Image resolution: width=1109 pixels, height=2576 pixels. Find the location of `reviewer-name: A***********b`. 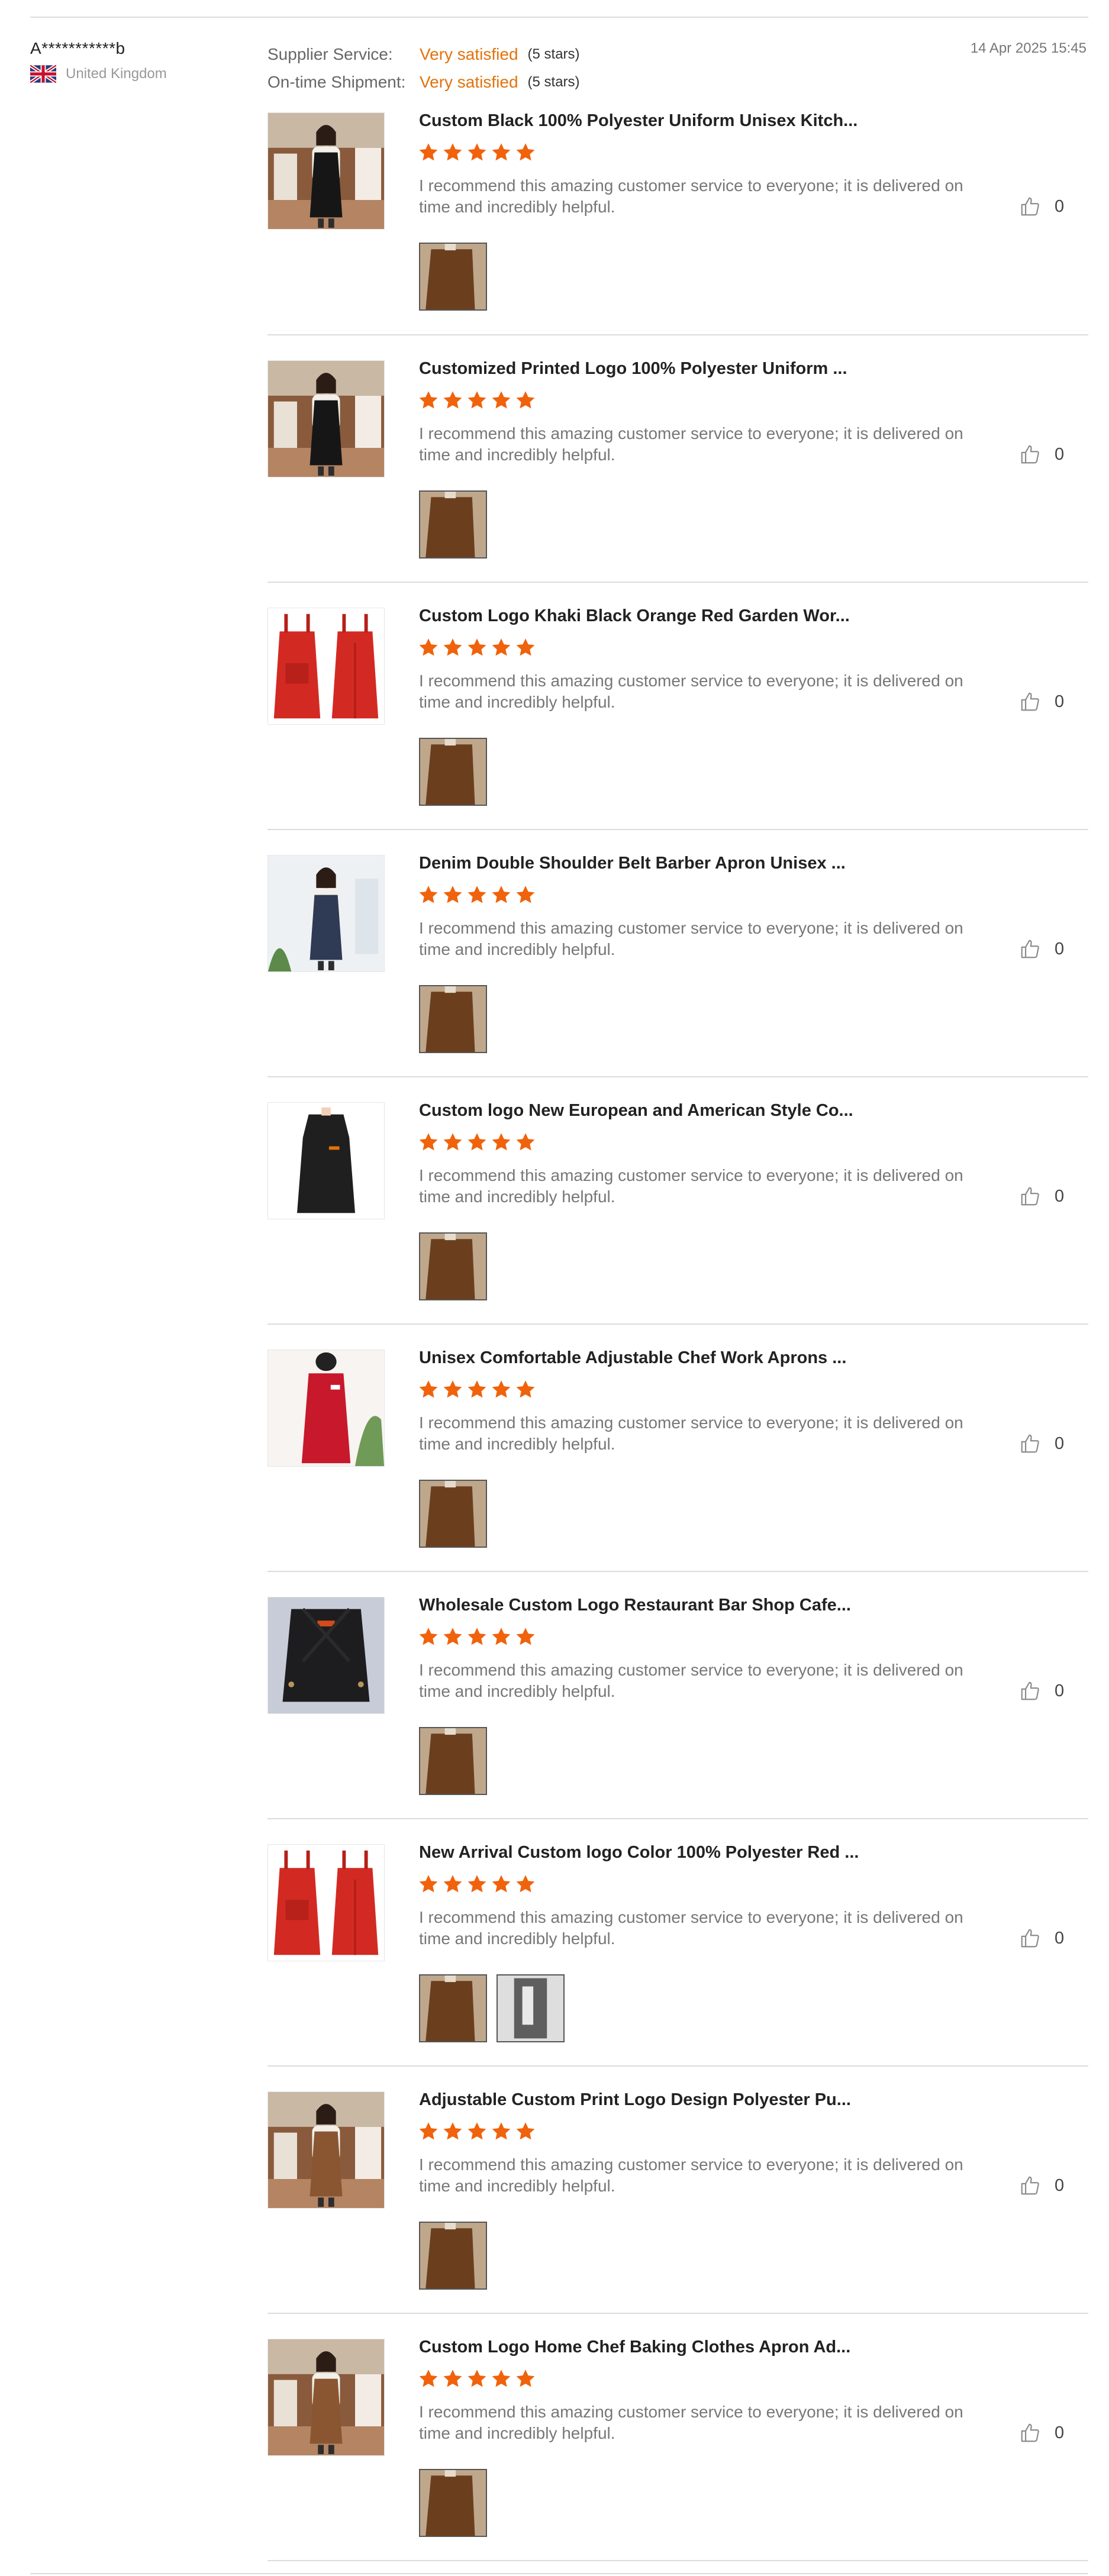

reviewer-name: A***********b is located at coordinates (78, 48).